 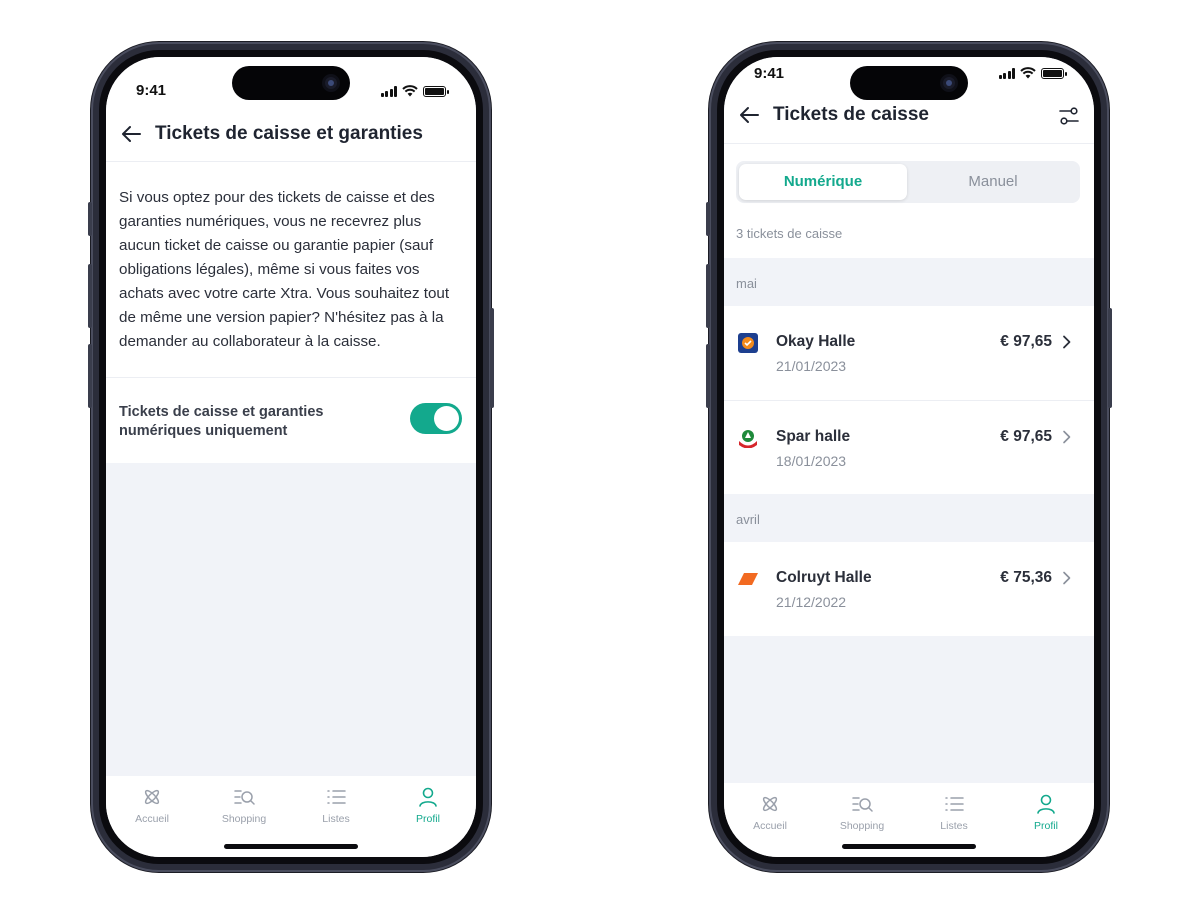 I want to click on receipt-row: Colruyt Halle 21/12/2022 € 75,36, so click(x=909, y=589).